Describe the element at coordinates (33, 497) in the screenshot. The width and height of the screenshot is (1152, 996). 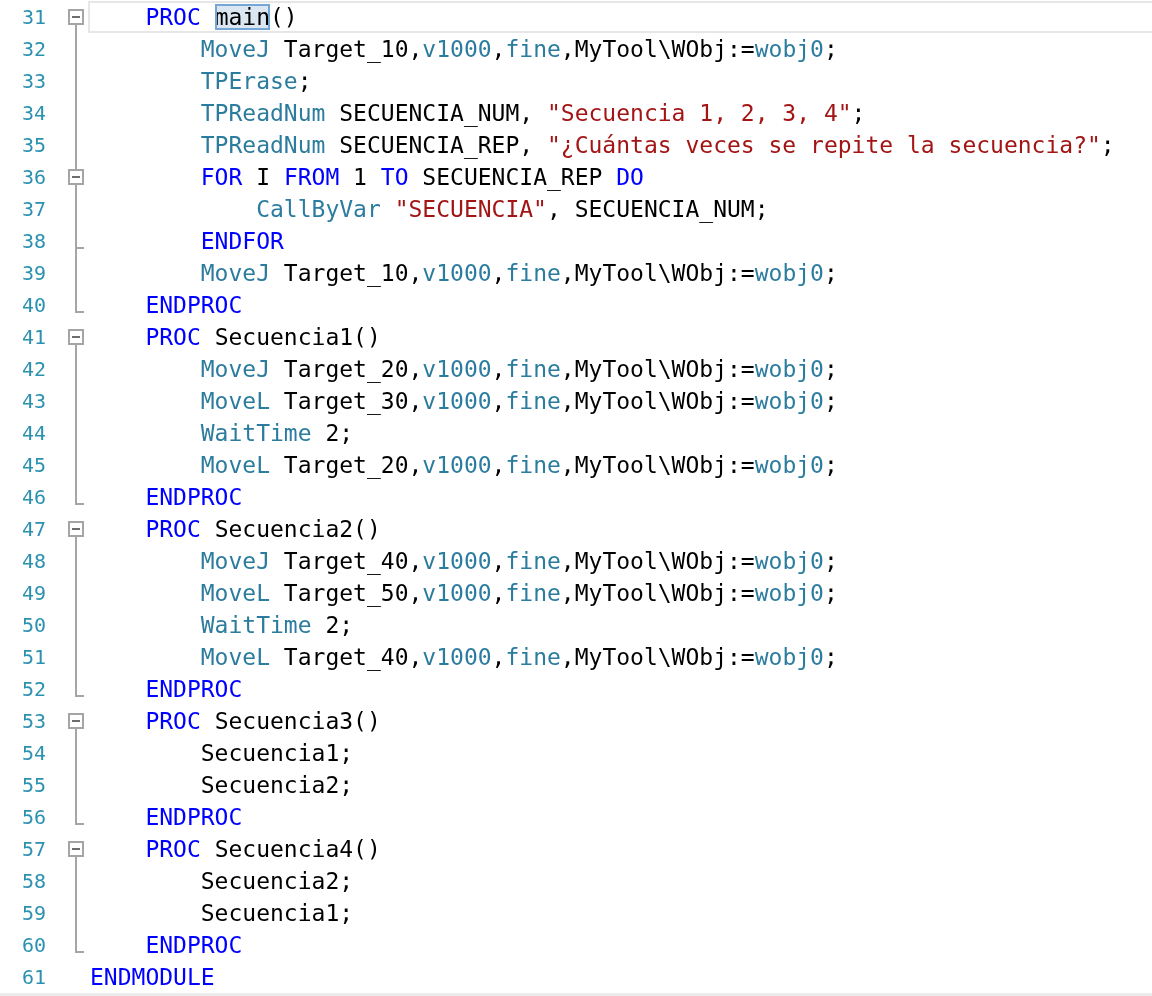
I see `line-number: 46` at that location.